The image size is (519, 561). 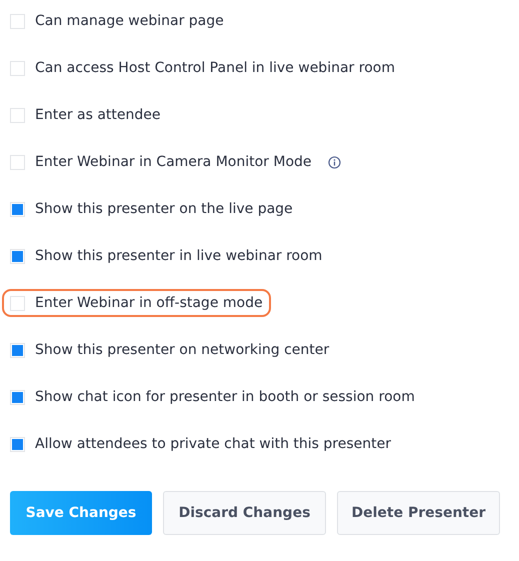 What do you see at coordinates (149, 303) in the screenshot?
I see `option-label: Enter Webinar in off-stage mode` at bounding box center [149, 303].